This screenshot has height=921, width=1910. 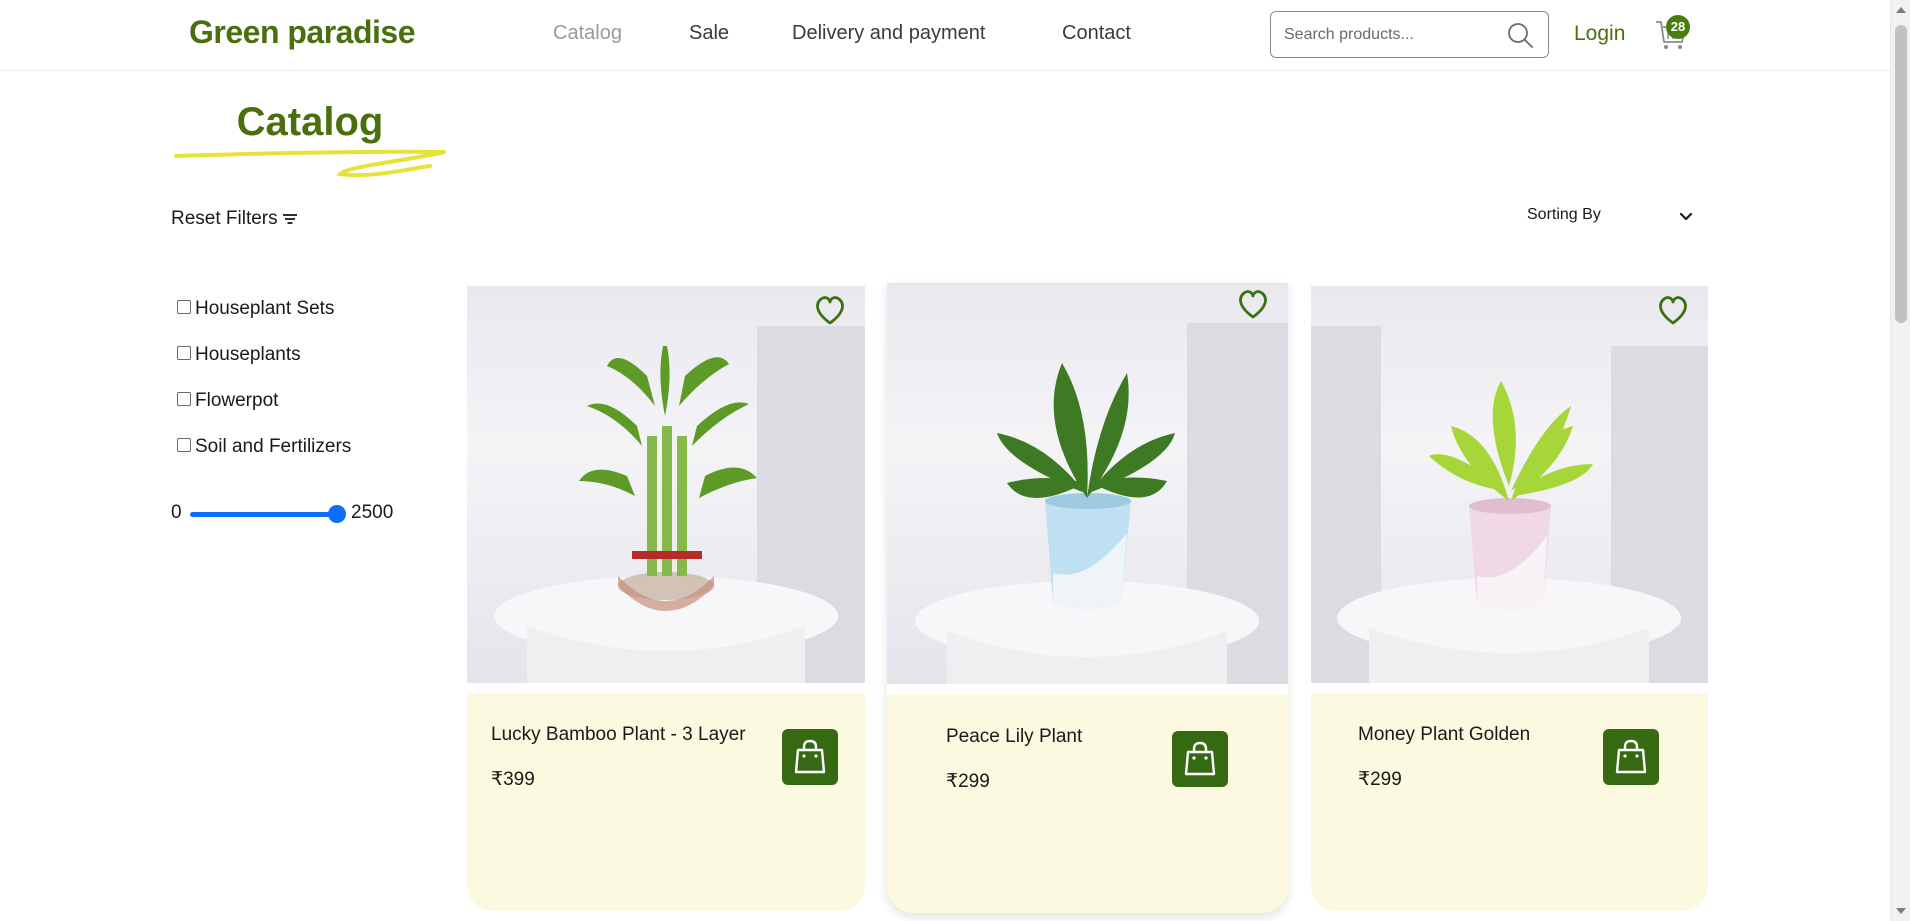 I want to click on site-logo: Green paradise, so click(x=302, y=32).